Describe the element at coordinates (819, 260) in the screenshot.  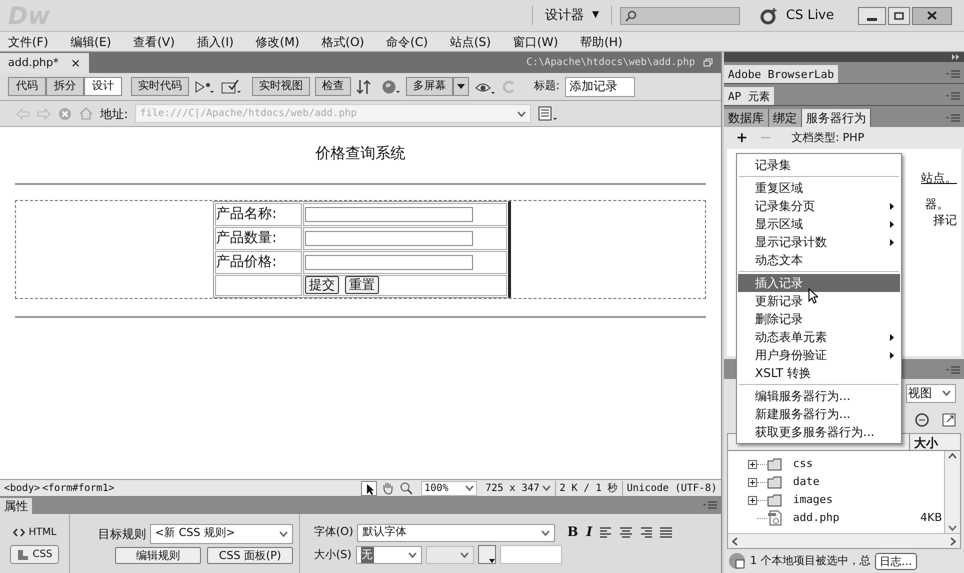
I see `menu-option: 动态文本` at that location.